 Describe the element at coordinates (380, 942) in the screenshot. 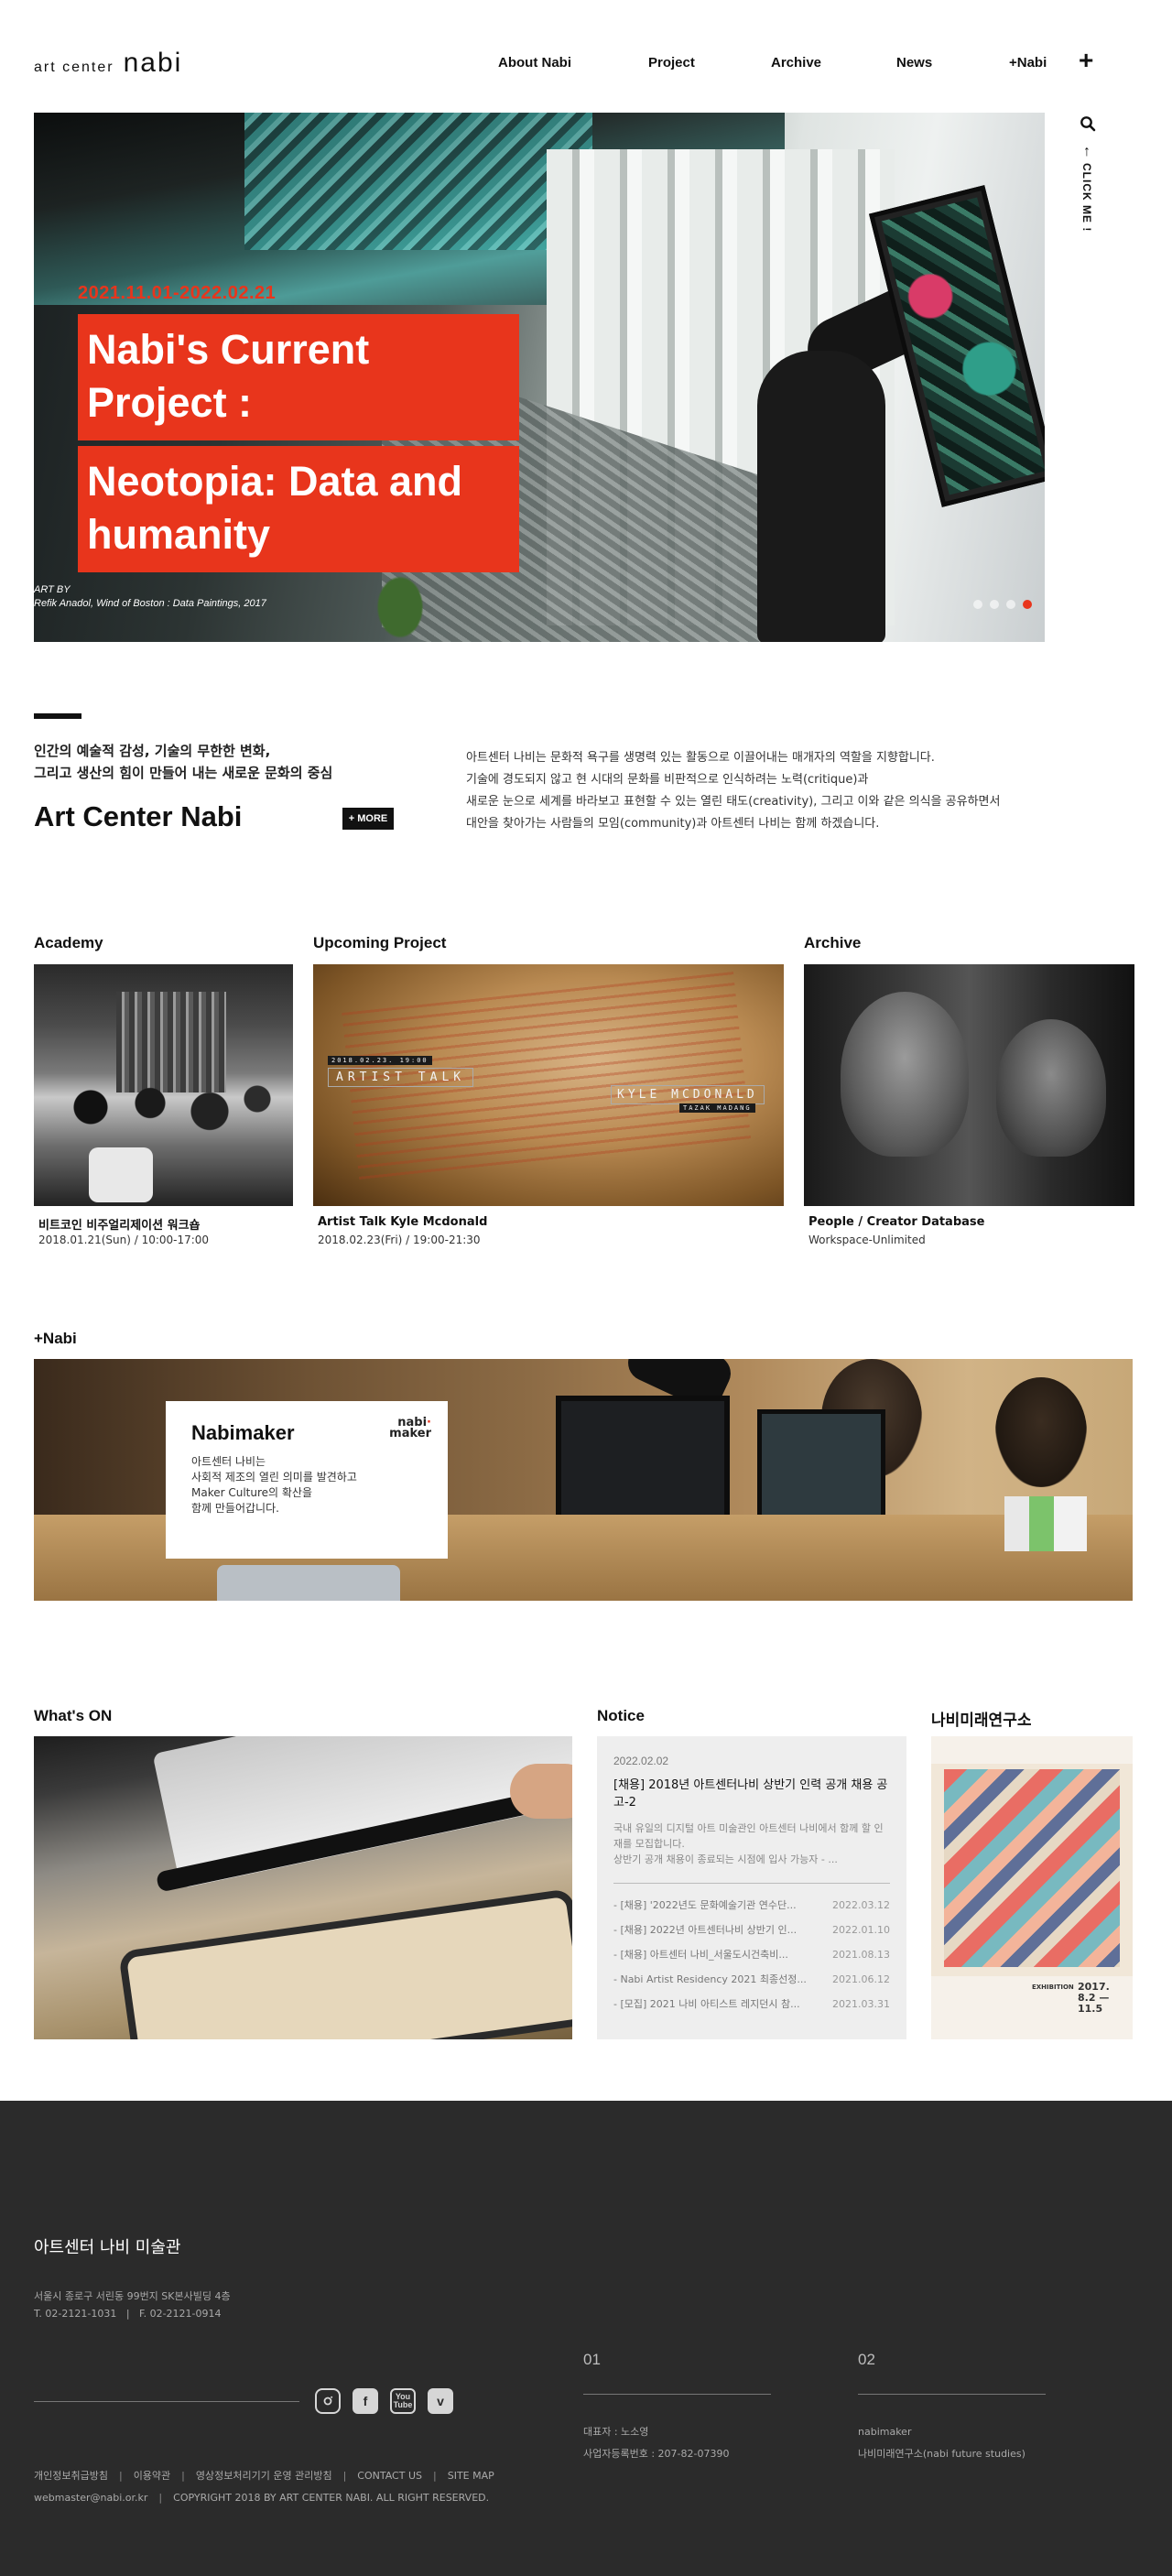

I see `upcoming-heading: Upcoming Project` at that location.